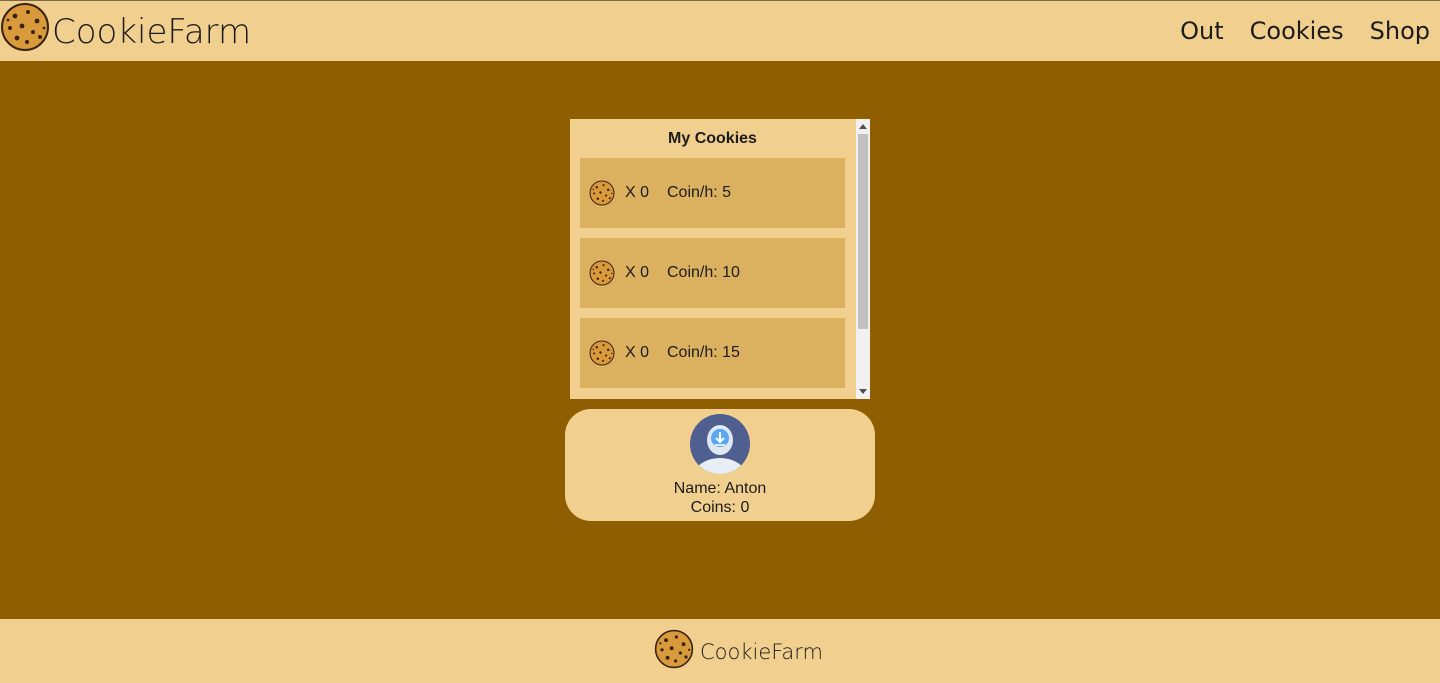  Describe the element at coordinates (720, 444) in the screenshot. I see `avatar-icon` at that location.